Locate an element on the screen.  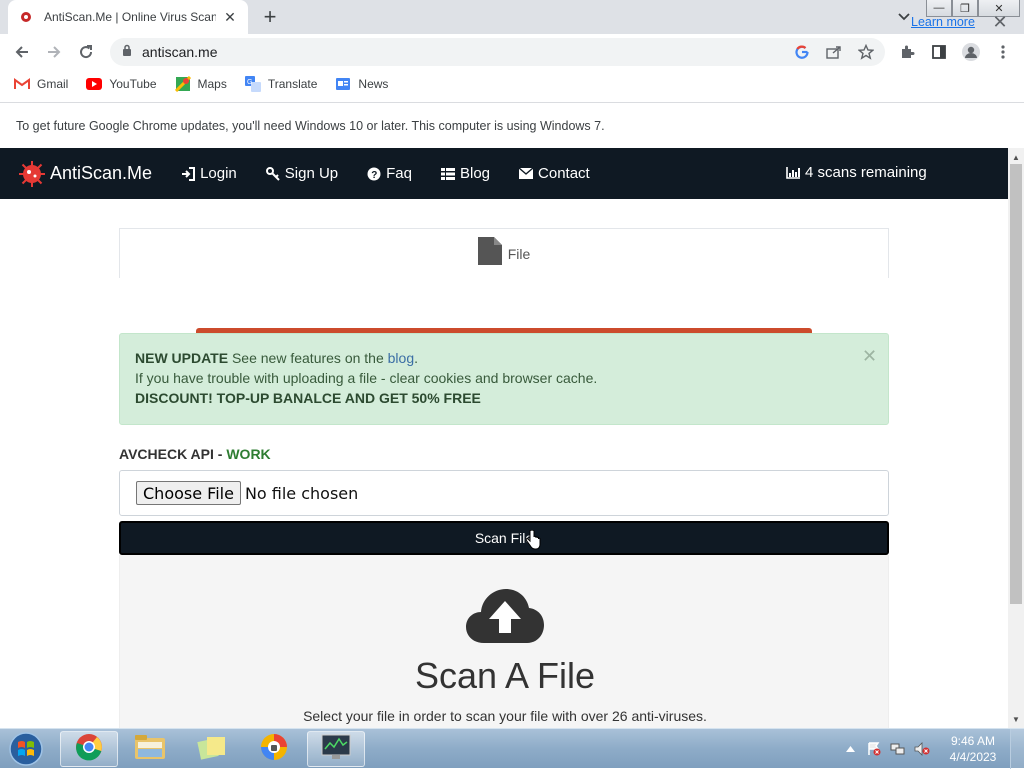
bookmark-label: News is located at coordinates (373, 84).